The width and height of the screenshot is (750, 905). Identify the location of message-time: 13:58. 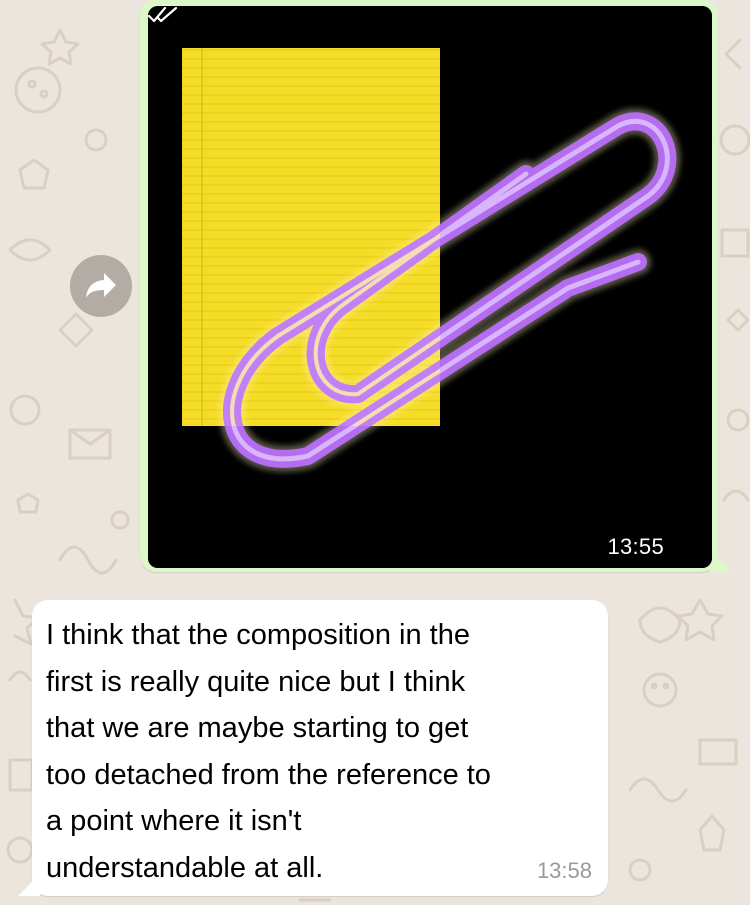
(564, 870).